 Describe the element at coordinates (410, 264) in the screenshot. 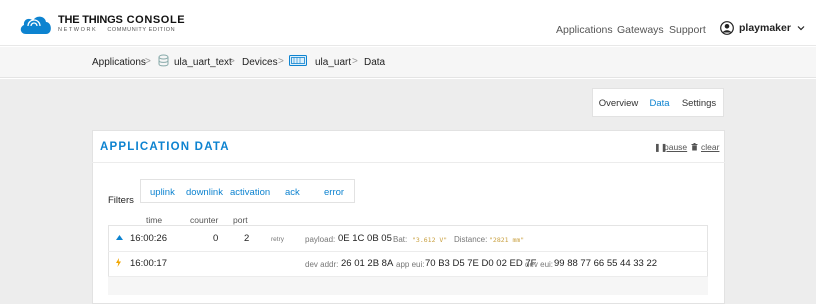

I see `row-2-appeui-label: app eui:` at that location.